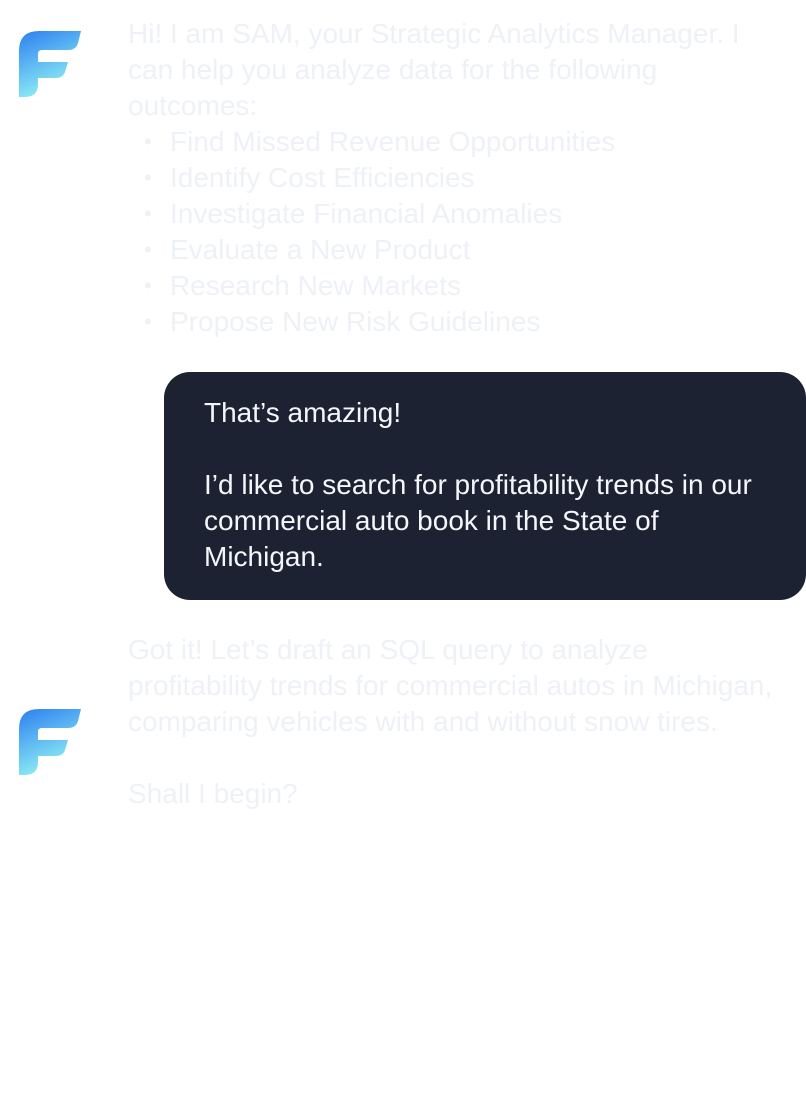 This screenshot has height=1120, width=806. I want to click on outcome-item: Investigate Financial Anomalies, so click(466, 214).